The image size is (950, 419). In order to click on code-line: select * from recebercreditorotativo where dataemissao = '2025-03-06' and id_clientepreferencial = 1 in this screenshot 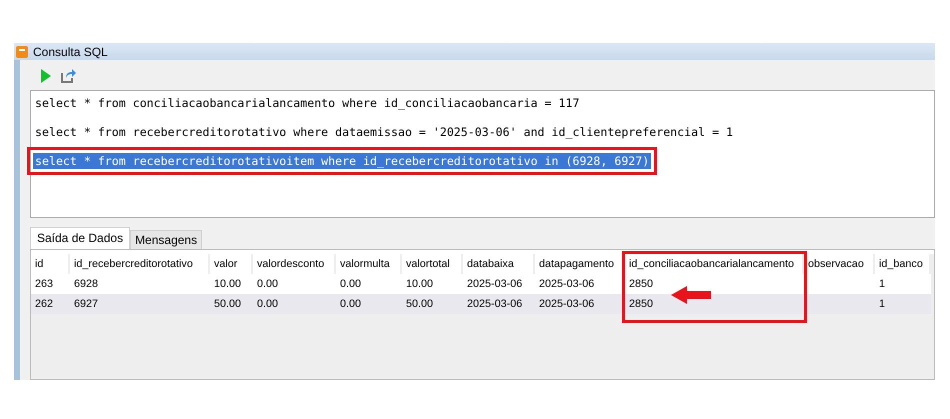, I will do `click(384, 132)`.